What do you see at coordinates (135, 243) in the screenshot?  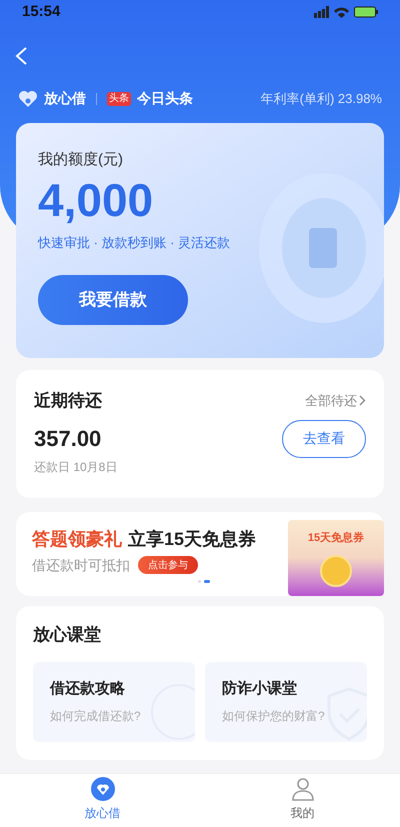 I see `quota-features: 快速审批 · 放款秒到账 · 灵活还款` at bounding box center [135, 243].